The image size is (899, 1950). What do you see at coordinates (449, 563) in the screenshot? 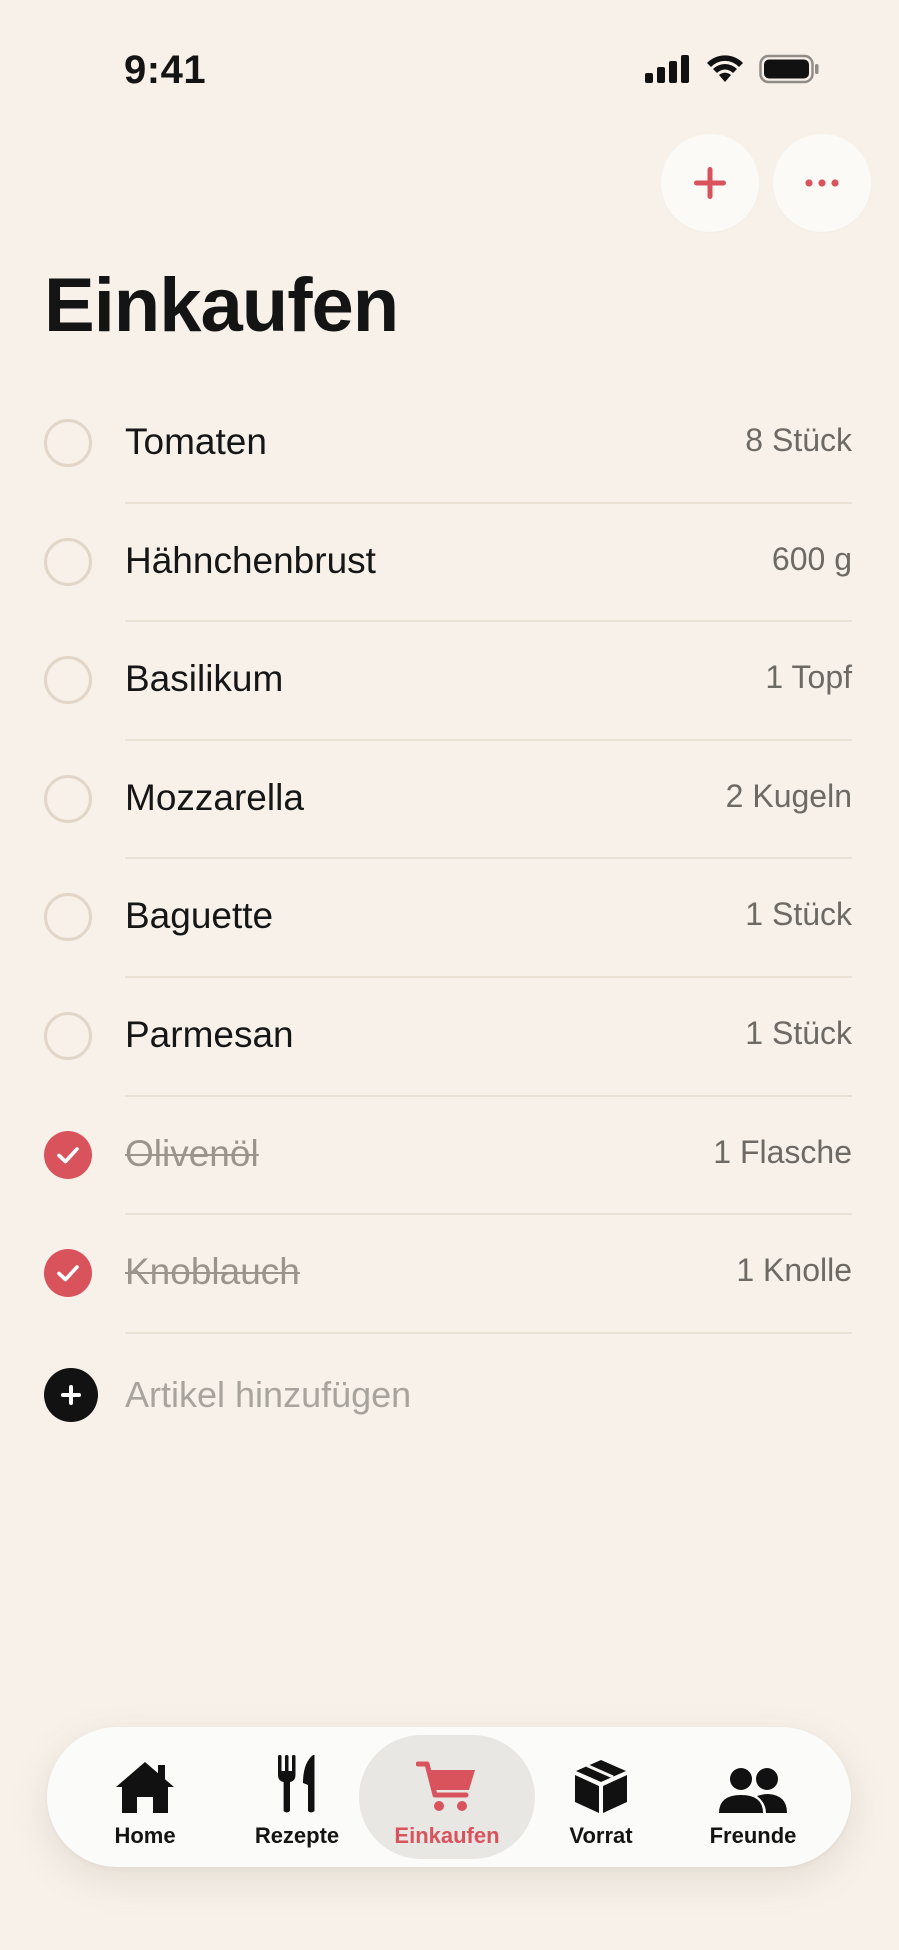
I see `list-item: Hähnchenbrust 600 g` at bounding box center [449, 563].